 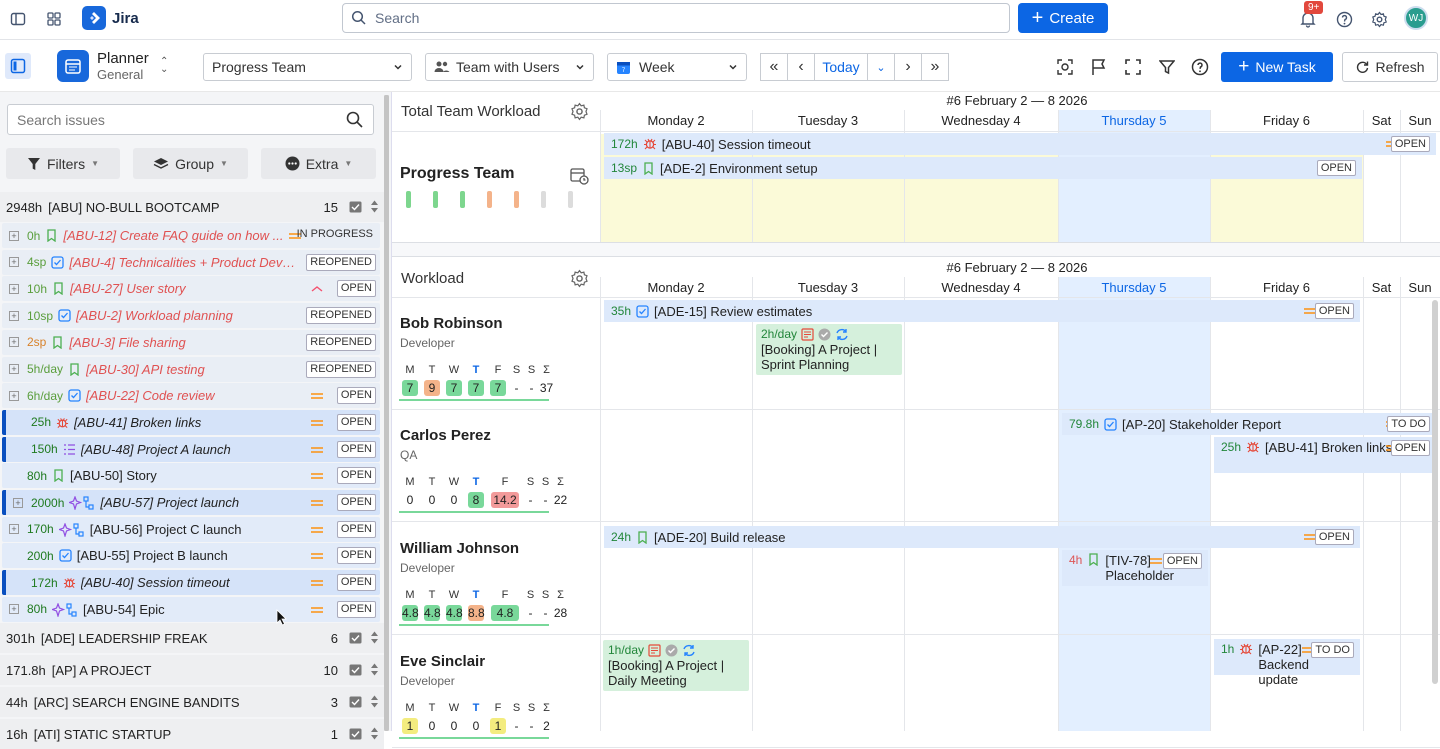 I want to click on person-name: Eve Sinclair, so click(x=442, y=661).